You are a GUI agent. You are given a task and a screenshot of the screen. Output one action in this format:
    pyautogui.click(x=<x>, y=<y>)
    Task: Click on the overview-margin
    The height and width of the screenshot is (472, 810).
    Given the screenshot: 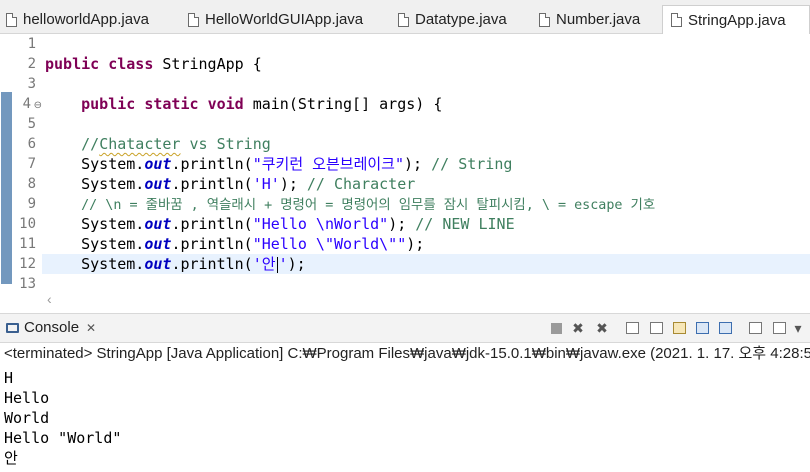 What is the action you would take?
    pyautogui.click(x=6, y=161)
    